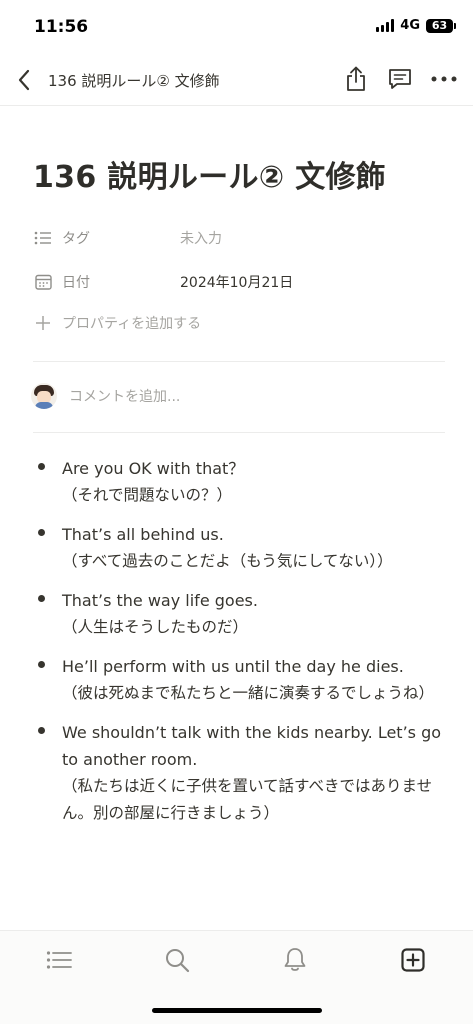  I want to click on plus-icon, so click(43, 323).